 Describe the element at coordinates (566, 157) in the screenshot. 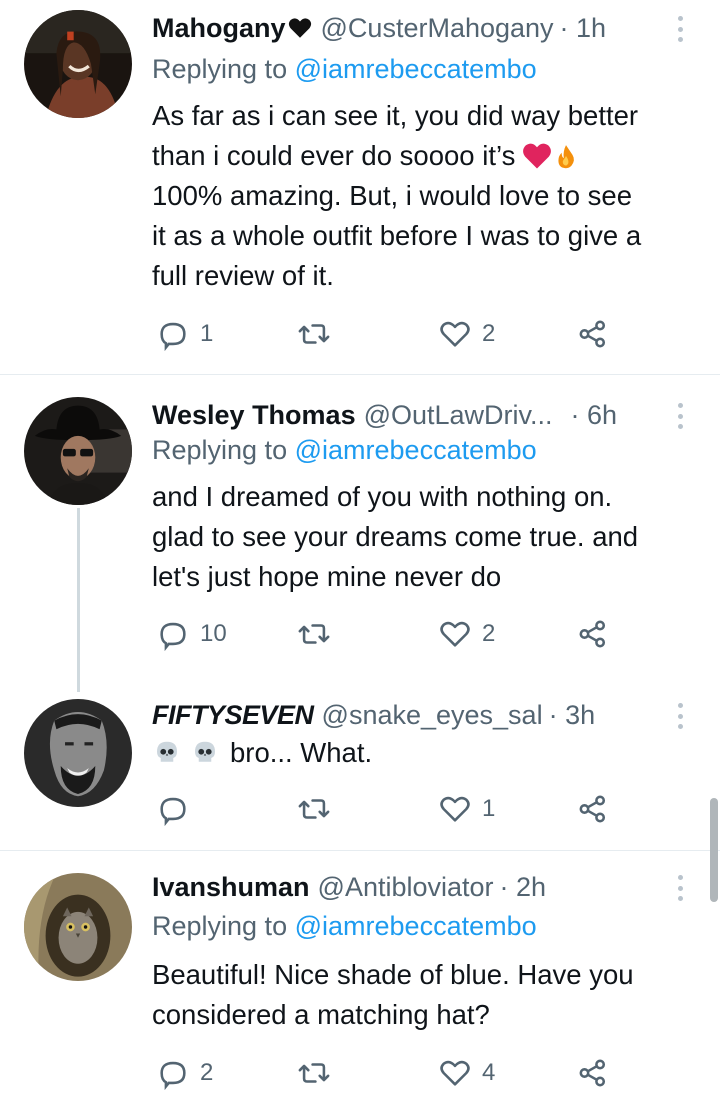

I see `fire-icon` at that location.